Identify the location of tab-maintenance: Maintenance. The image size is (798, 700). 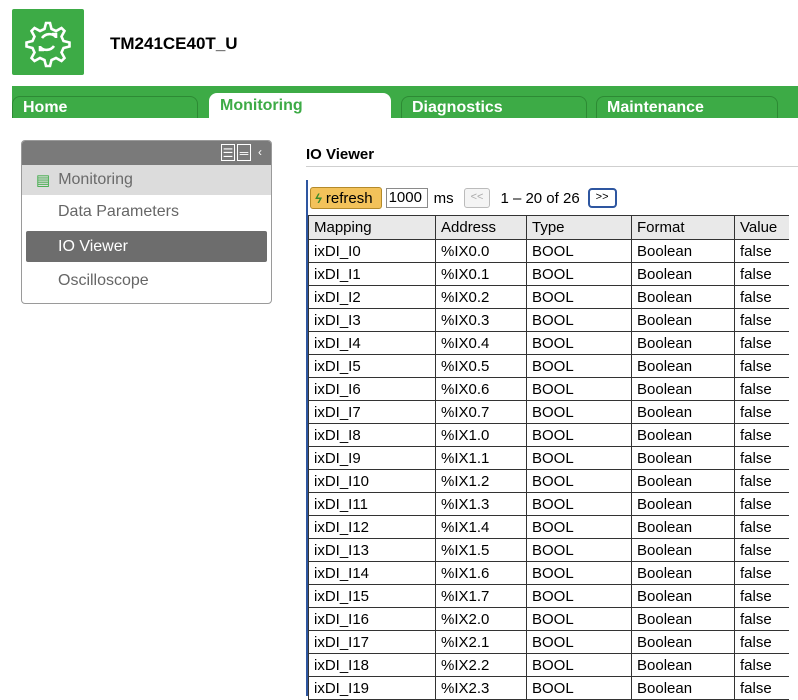
(687, 107).